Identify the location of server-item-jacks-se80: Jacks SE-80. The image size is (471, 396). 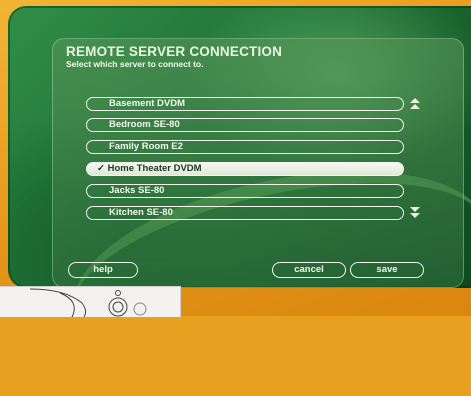
(245, 191).